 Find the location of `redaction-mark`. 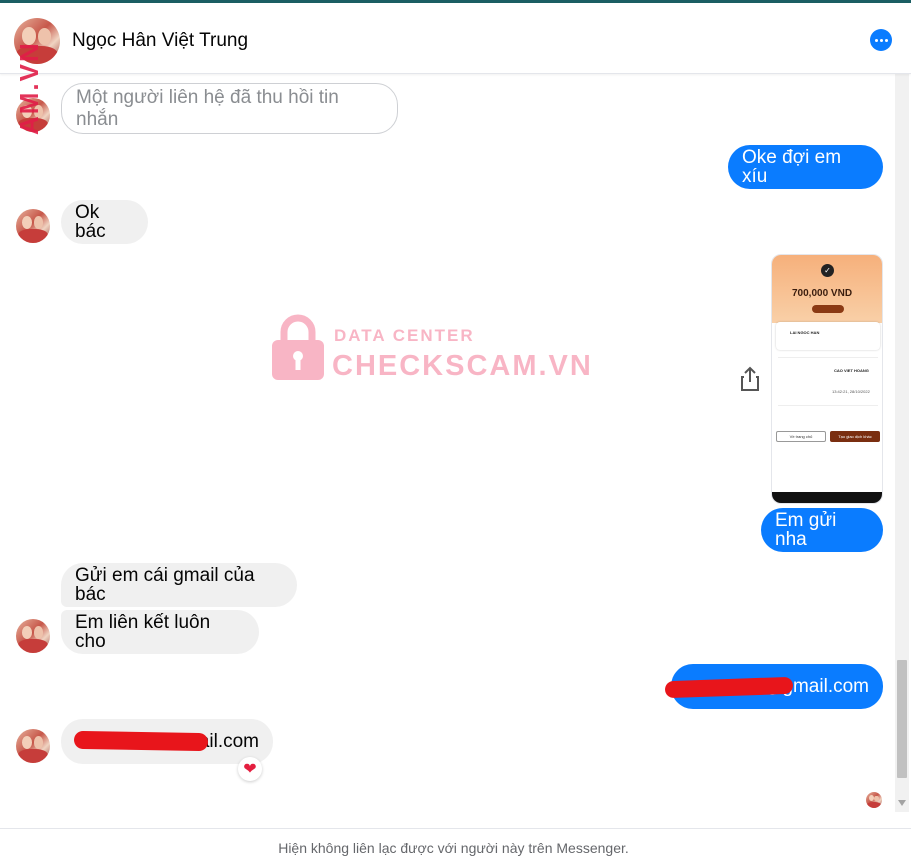

redaction-mark is located at coordinates (141, 741).